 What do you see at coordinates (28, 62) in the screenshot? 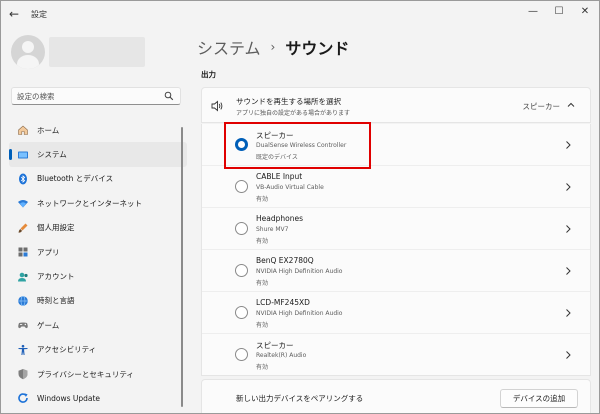
I see `avatar-body-shape` at bounding box center [28, 62].